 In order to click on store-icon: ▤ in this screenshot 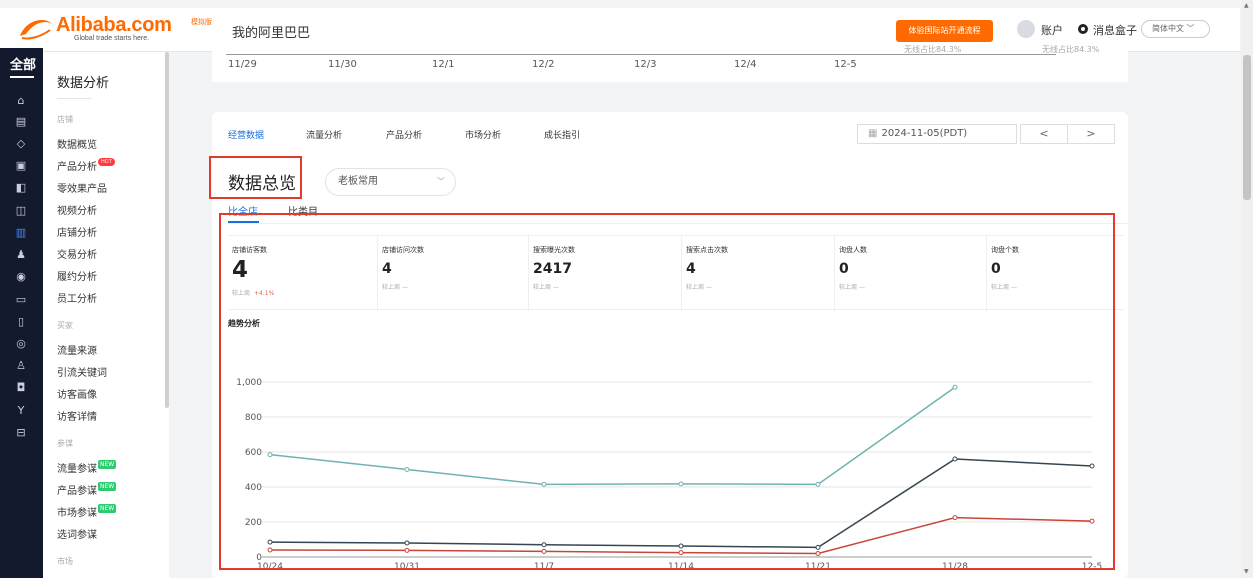, I will do `click(21, 122)`.